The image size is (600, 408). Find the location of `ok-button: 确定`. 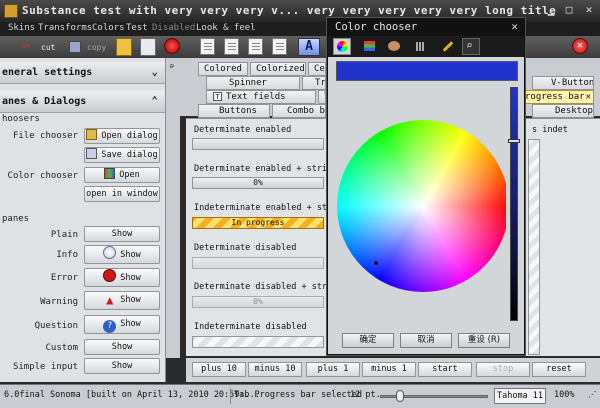

ok-button: 确定 is located at coordinates (368, 340).